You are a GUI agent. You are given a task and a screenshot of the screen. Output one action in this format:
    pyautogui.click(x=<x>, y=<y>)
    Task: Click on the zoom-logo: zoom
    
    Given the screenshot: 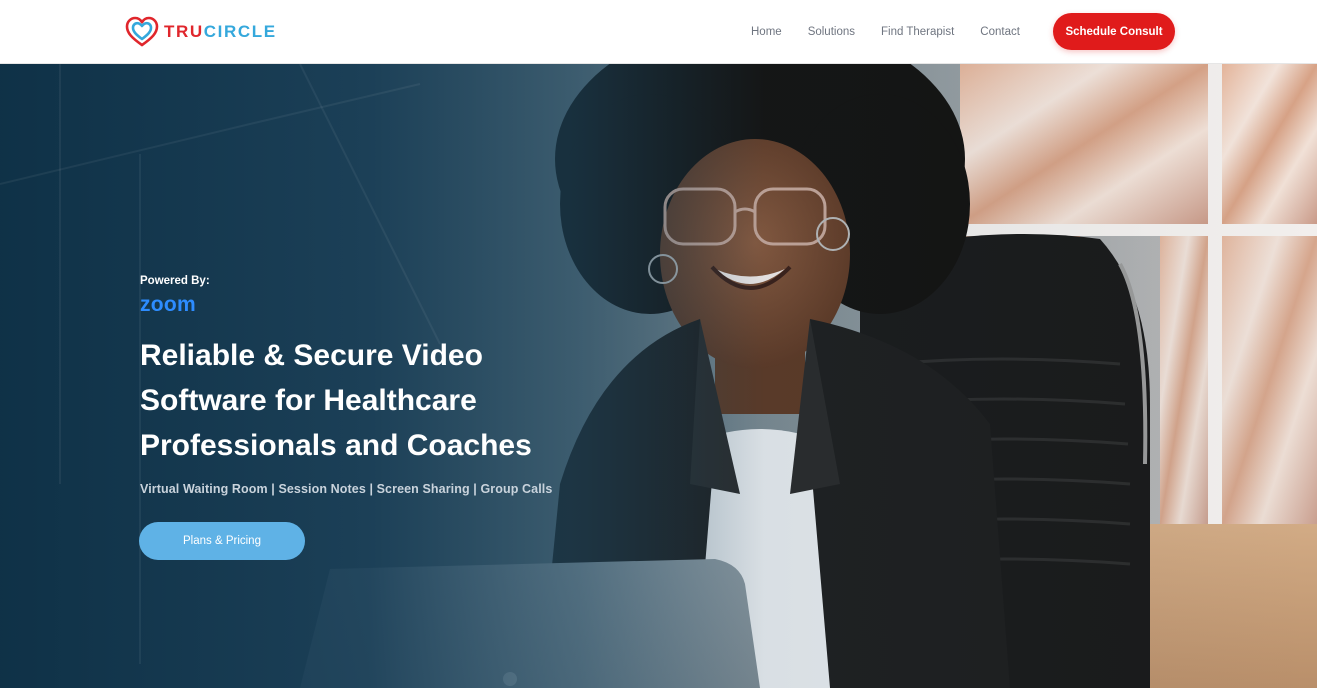 What is the action you would take?
    pyautogui.click(x=168, y=304)
    